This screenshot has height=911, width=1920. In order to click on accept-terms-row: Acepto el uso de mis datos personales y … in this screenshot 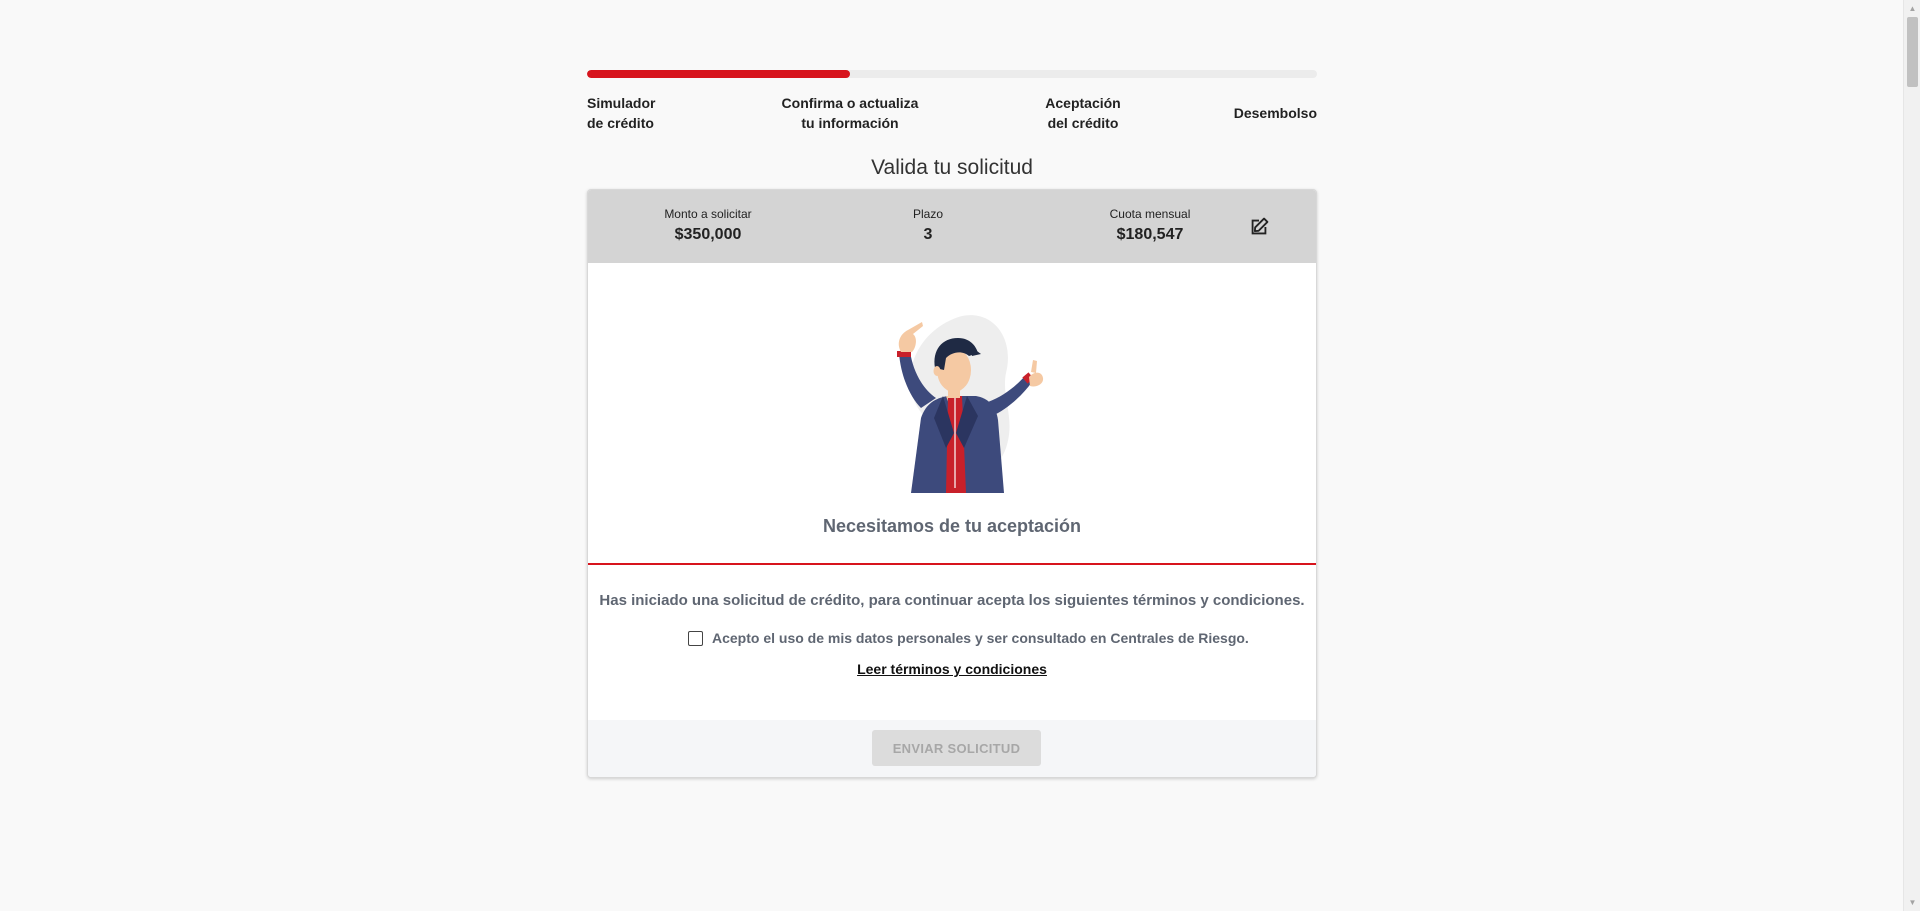, I will do `click(968, 638)`.